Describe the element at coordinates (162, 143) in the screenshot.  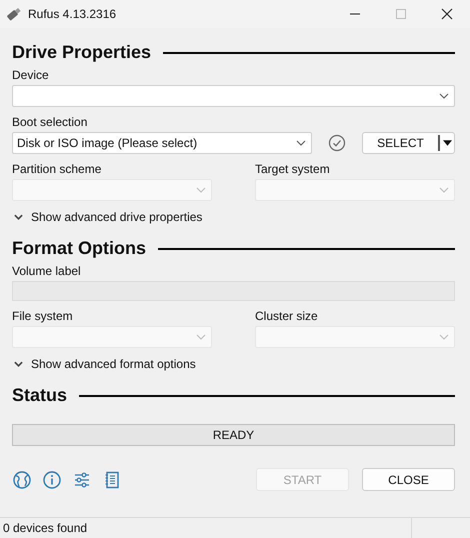
I see `dropdown: Disk or ISO image (Please select)` at that location.